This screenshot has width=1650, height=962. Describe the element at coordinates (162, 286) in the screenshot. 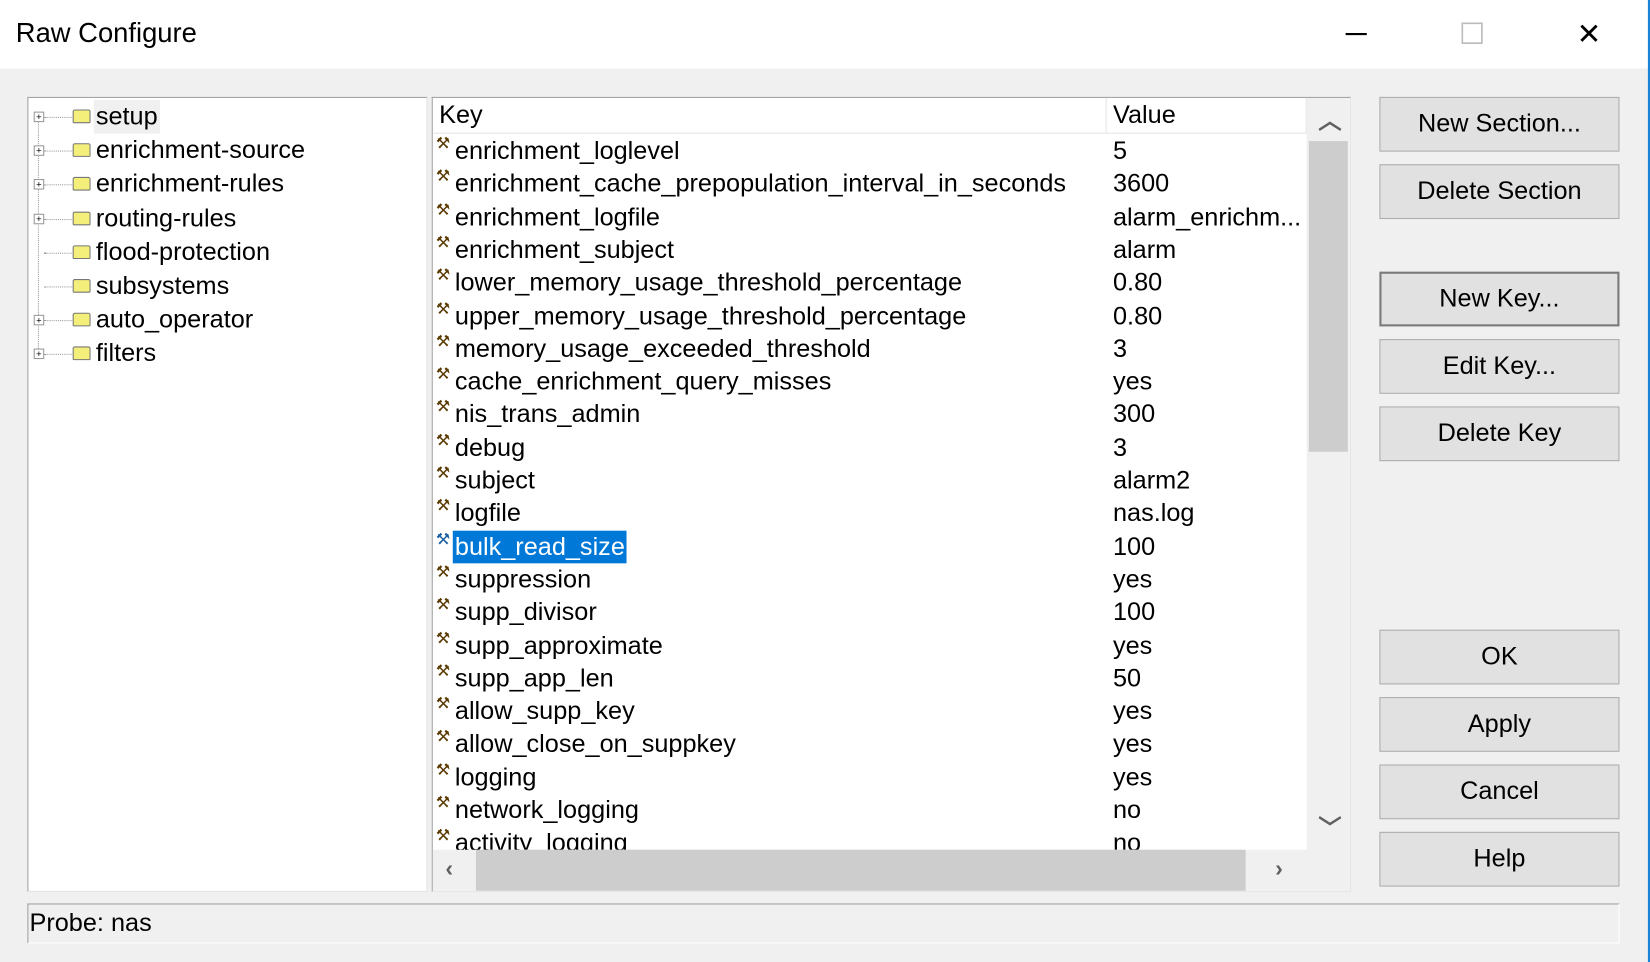

I see `tree-item-label: subsystems` at that location.